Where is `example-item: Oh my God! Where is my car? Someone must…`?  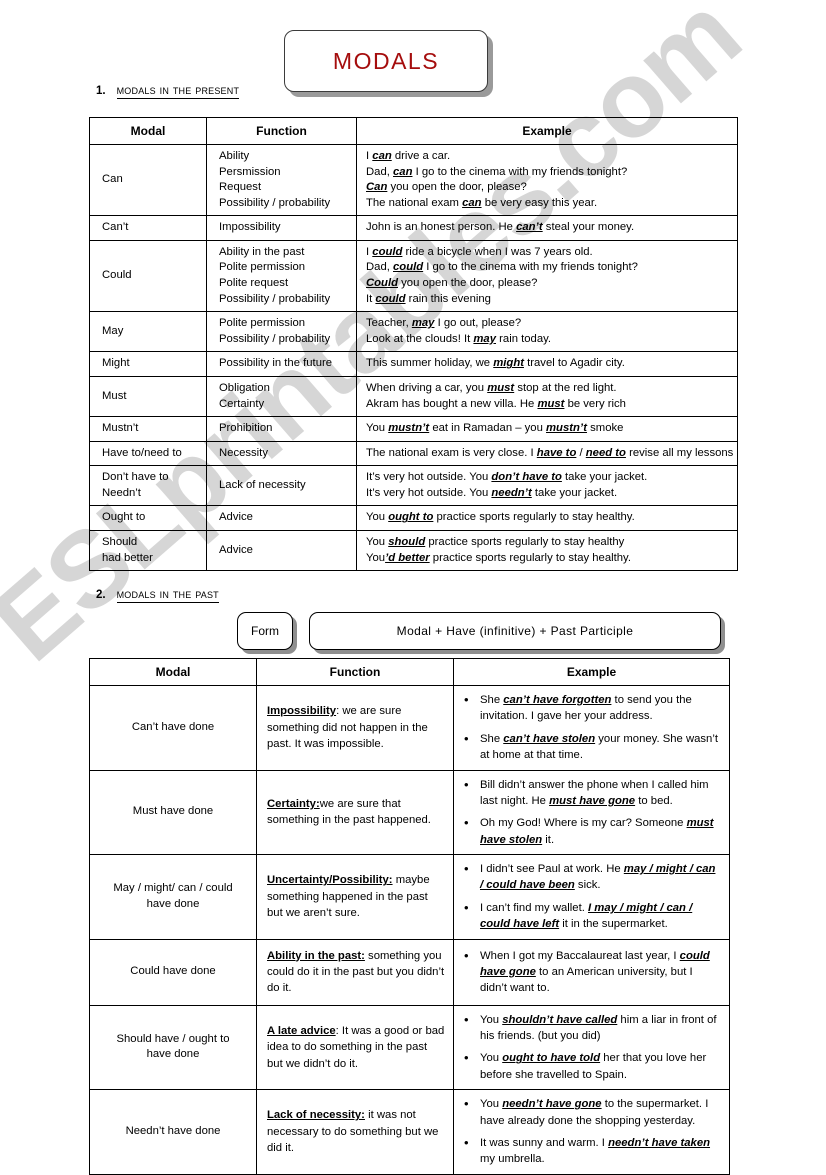 example-item: Oh my God! Where is my car? Someone must… is located at coordinates (592, 831).